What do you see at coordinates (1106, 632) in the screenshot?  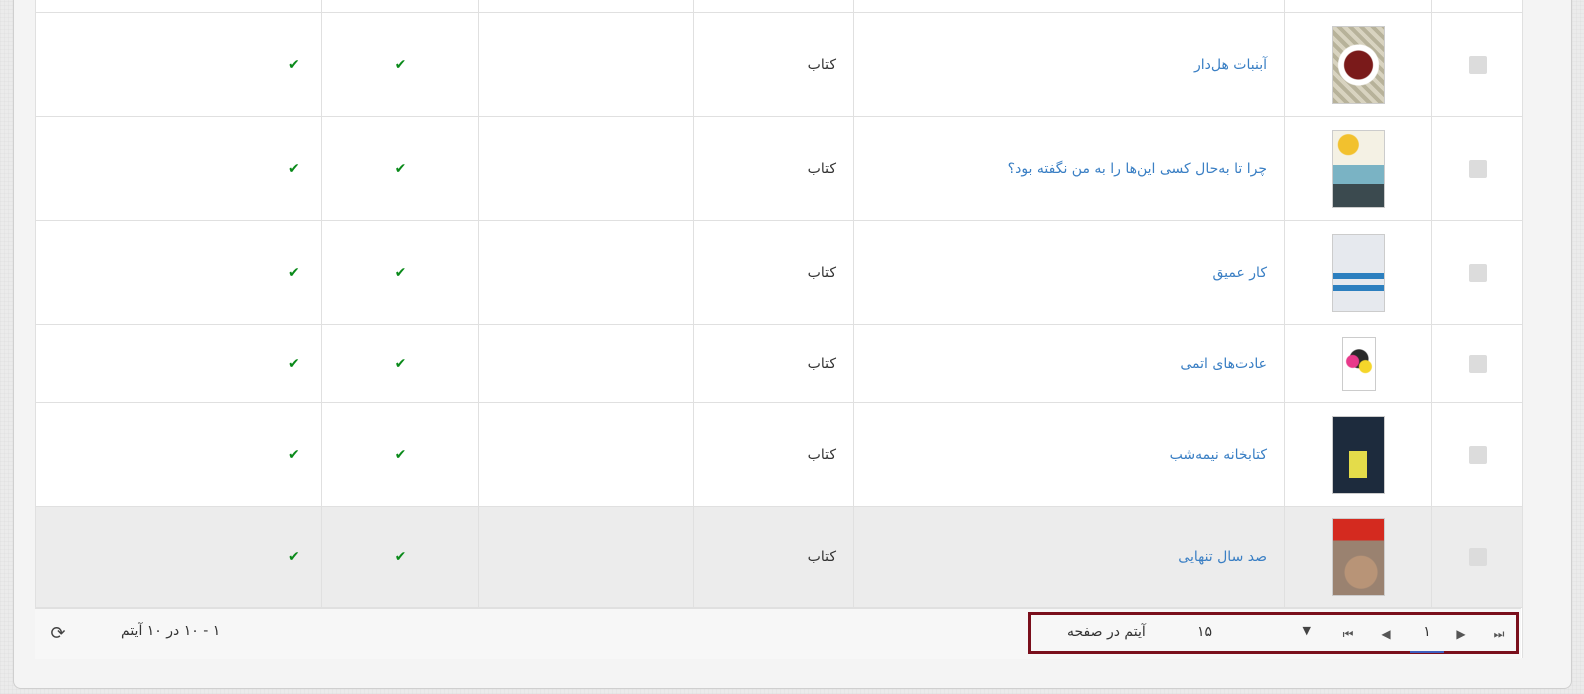 I see `per-page-label: آیتم در صفحه` at bounding box center [1106, 632].